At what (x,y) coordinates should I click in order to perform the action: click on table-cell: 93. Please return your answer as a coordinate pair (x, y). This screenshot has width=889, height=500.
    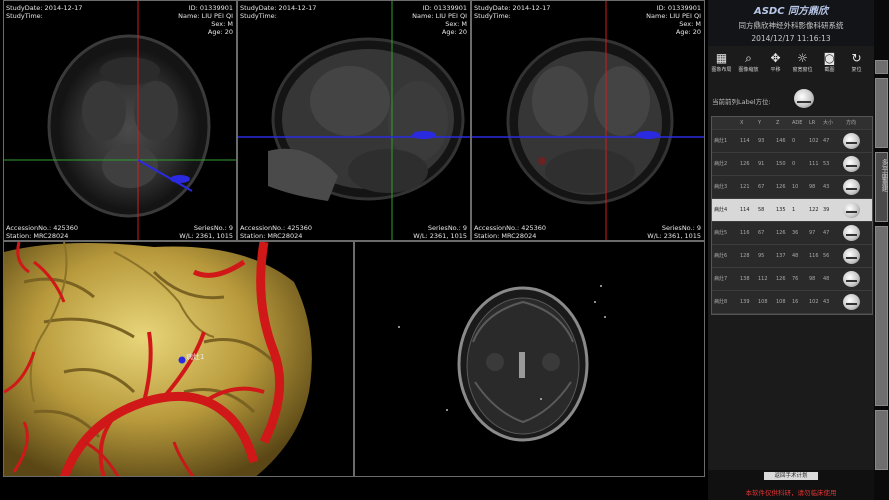
    Looking at the image, I should click on (761, 141).